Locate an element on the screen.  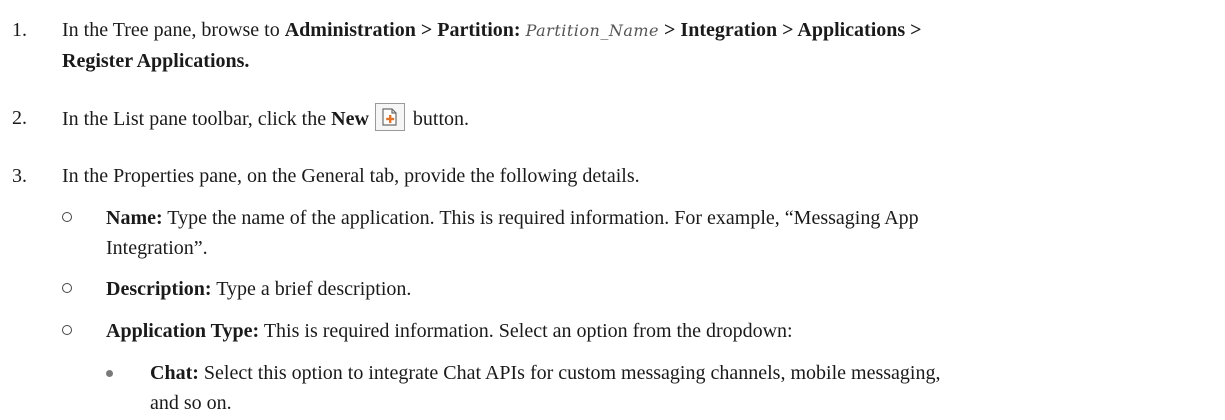
menu-path: Administration > Partition: is located at coordinates (402, 30).